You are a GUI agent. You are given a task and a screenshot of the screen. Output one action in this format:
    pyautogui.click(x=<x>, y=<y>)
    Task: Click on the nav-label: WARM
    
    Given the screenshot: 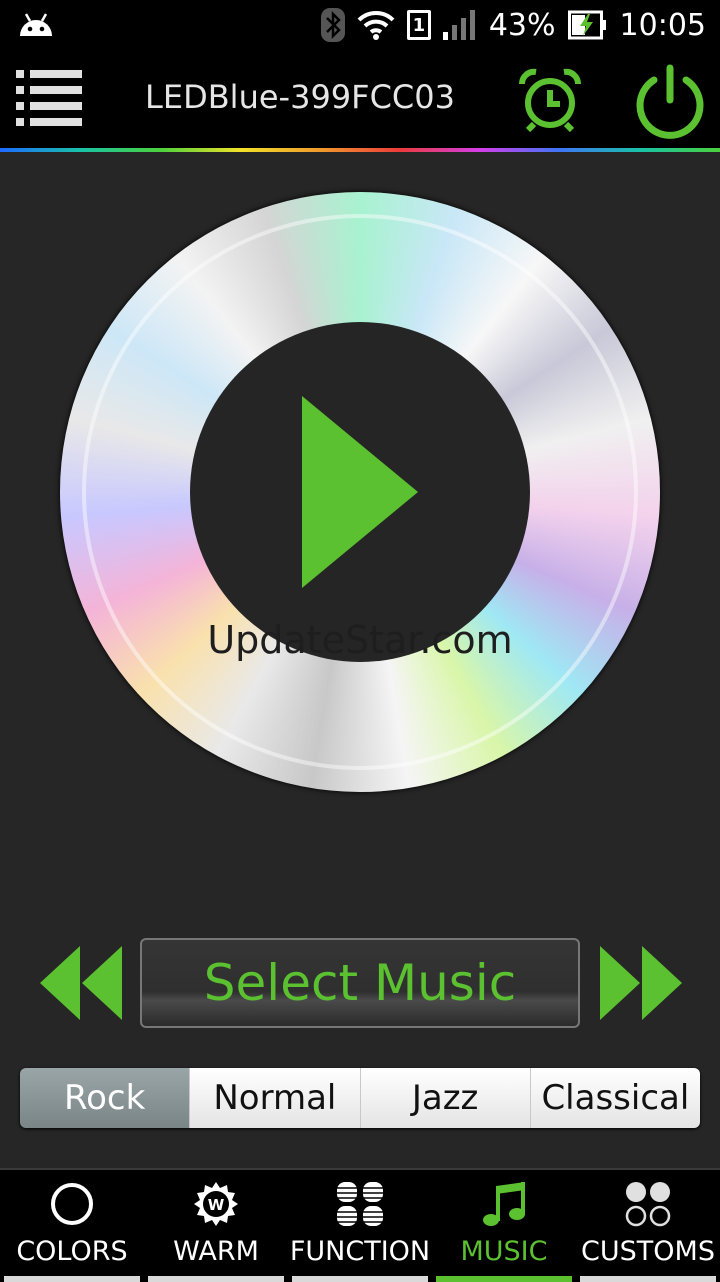 What is the action you would take?
    pyautogui.click(x=216, y=1251)
    